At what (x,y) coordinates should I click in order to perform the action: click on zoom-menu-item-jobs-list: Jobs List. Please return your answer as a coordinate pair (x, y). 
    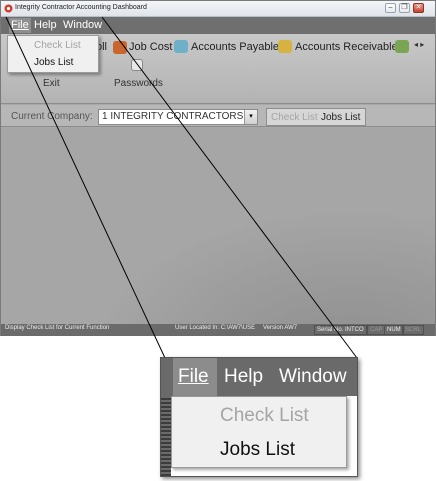
    Looking at the image, I should click on (257, 450).